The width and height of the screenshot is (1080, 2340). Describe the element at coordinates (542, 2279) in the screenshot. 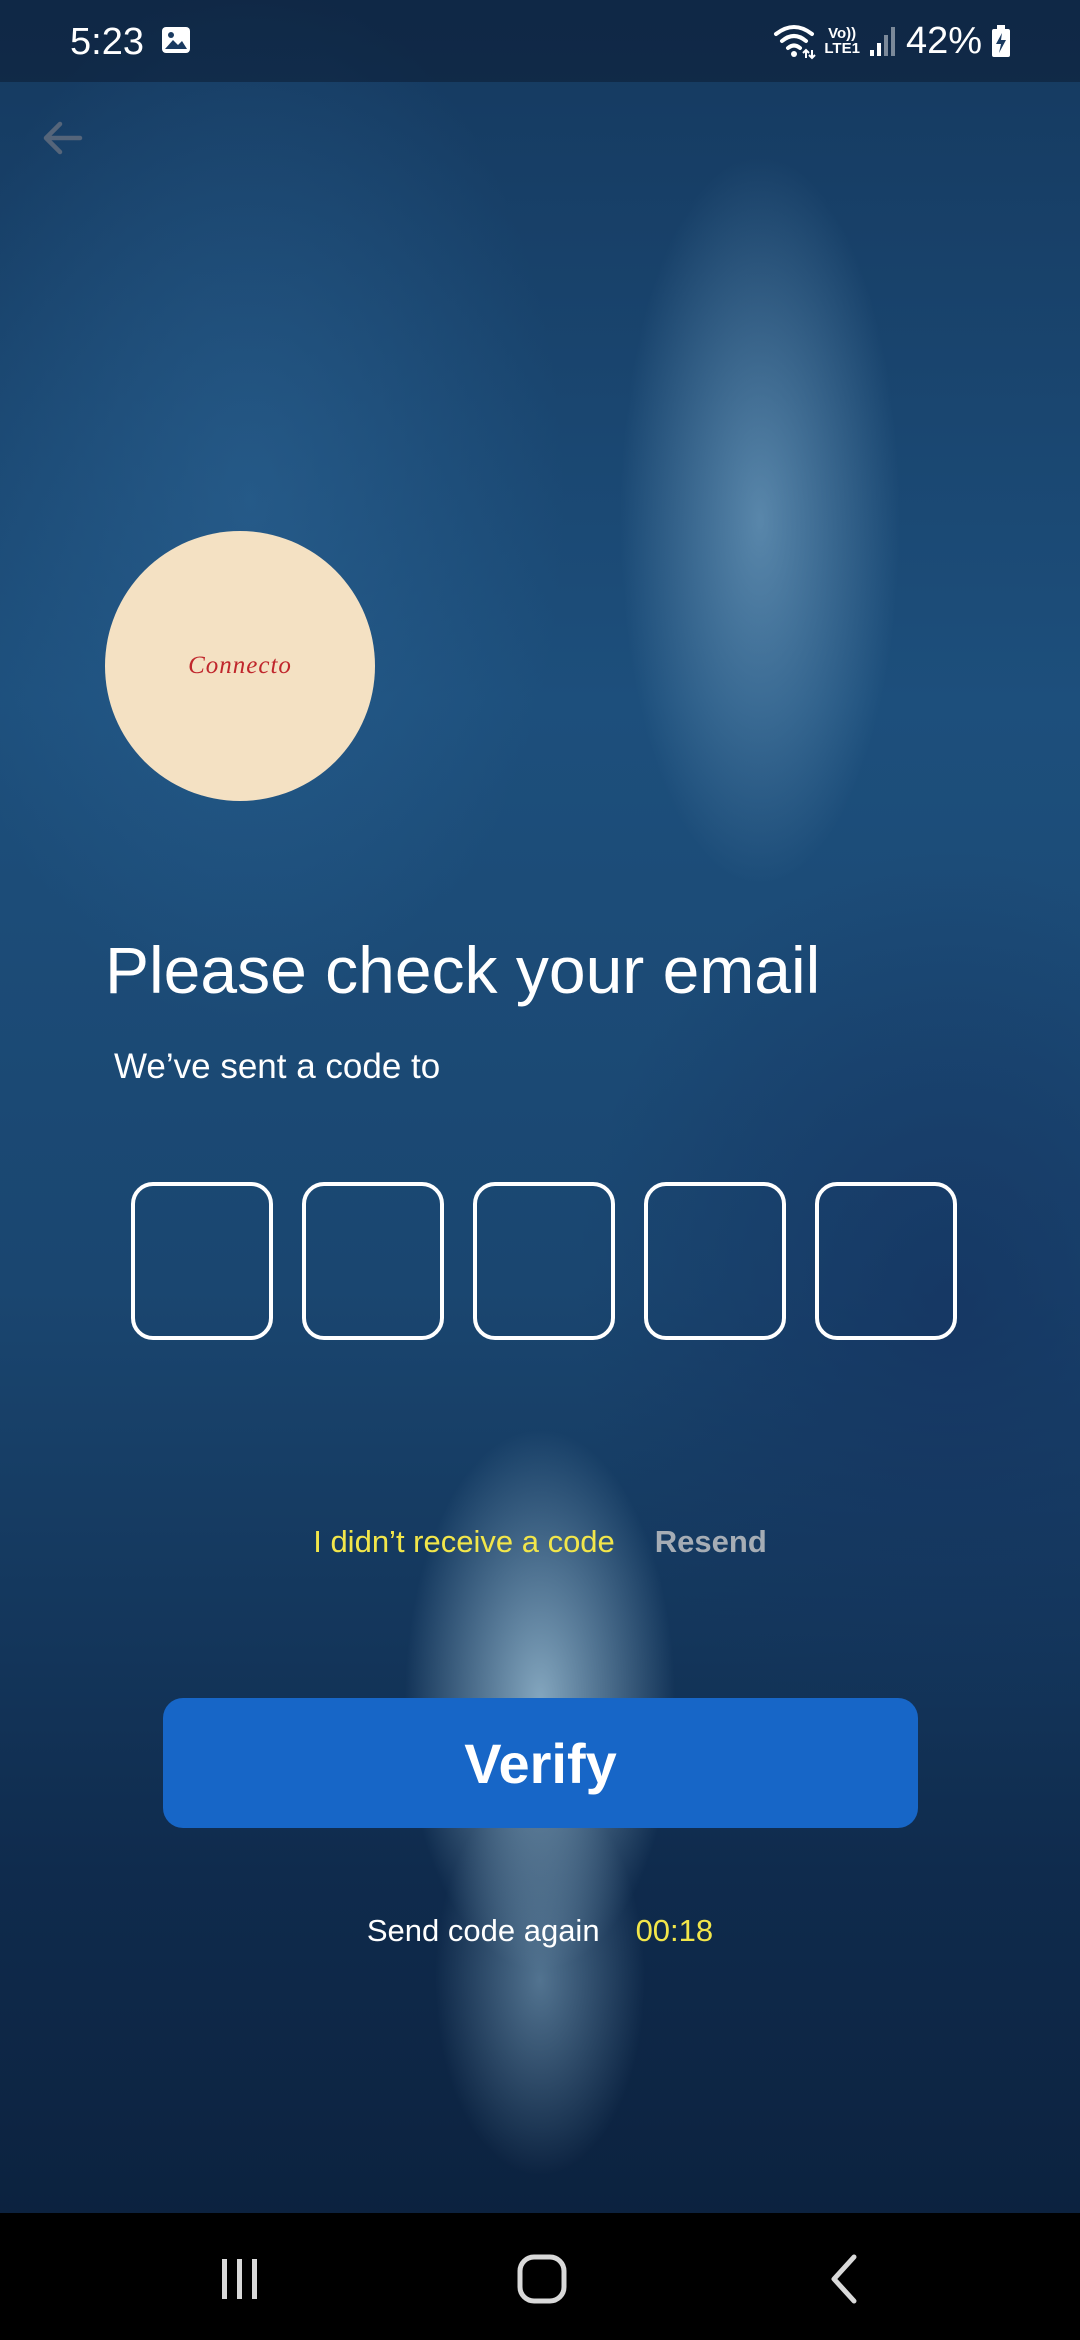

I see `home-icon` at that location.